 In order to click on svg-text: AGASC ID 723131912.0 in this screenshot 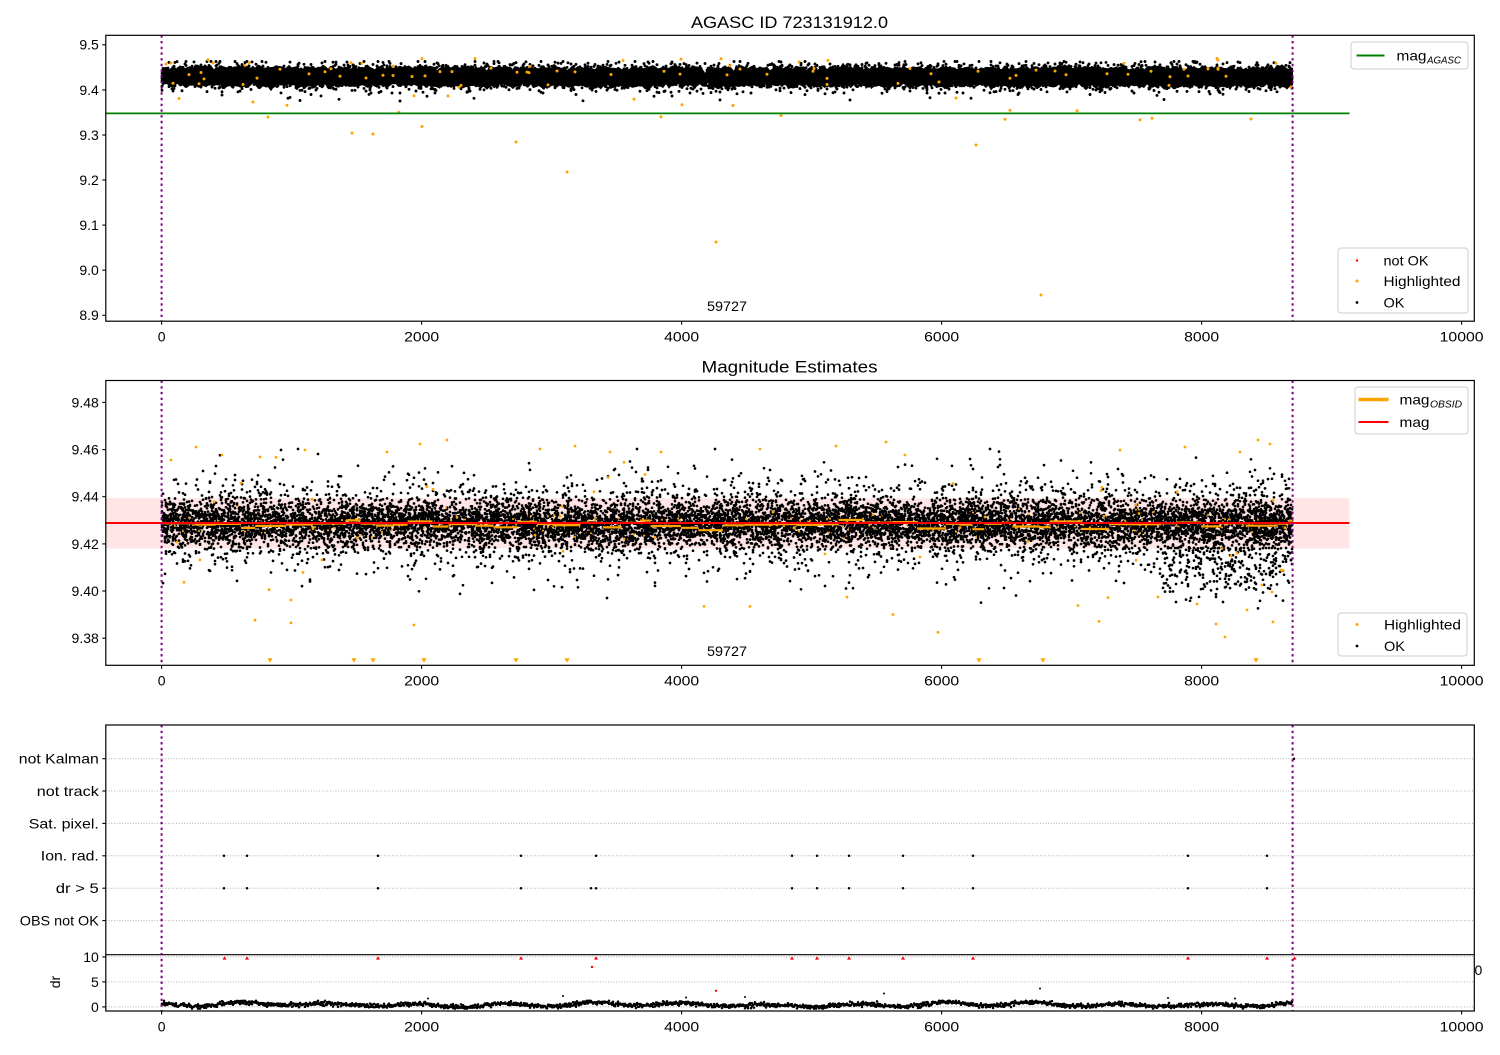, I will do `click(789, 22)`.